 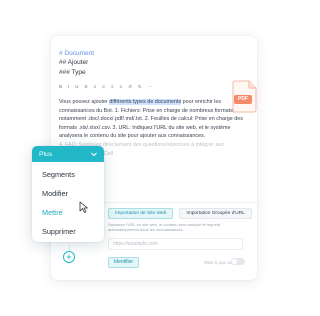 What do you see at coordinates (95, 87) in the screenshot?
I see `align-left-button: ≡` at bounding box center [95, 87].